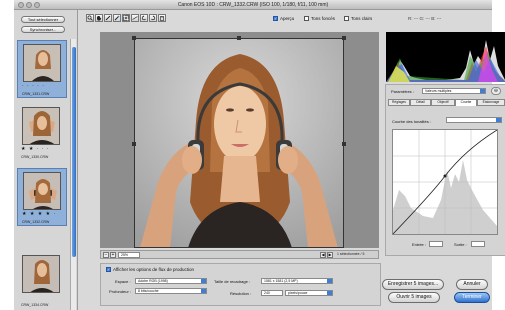 The height and width of the screenshot is (310, 505). Describe the element at coordinates (123, 281) in the screenshot. I see `space-label: Espace :` at that location.